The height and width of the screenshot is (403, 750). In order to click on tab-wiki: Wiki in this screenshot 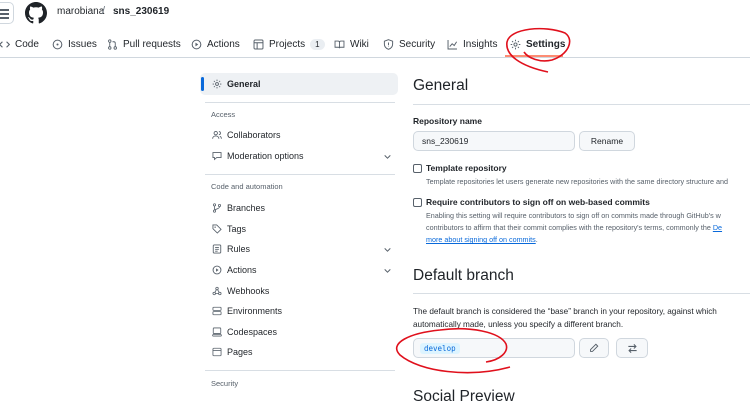, I will do `click(351, 44)`.